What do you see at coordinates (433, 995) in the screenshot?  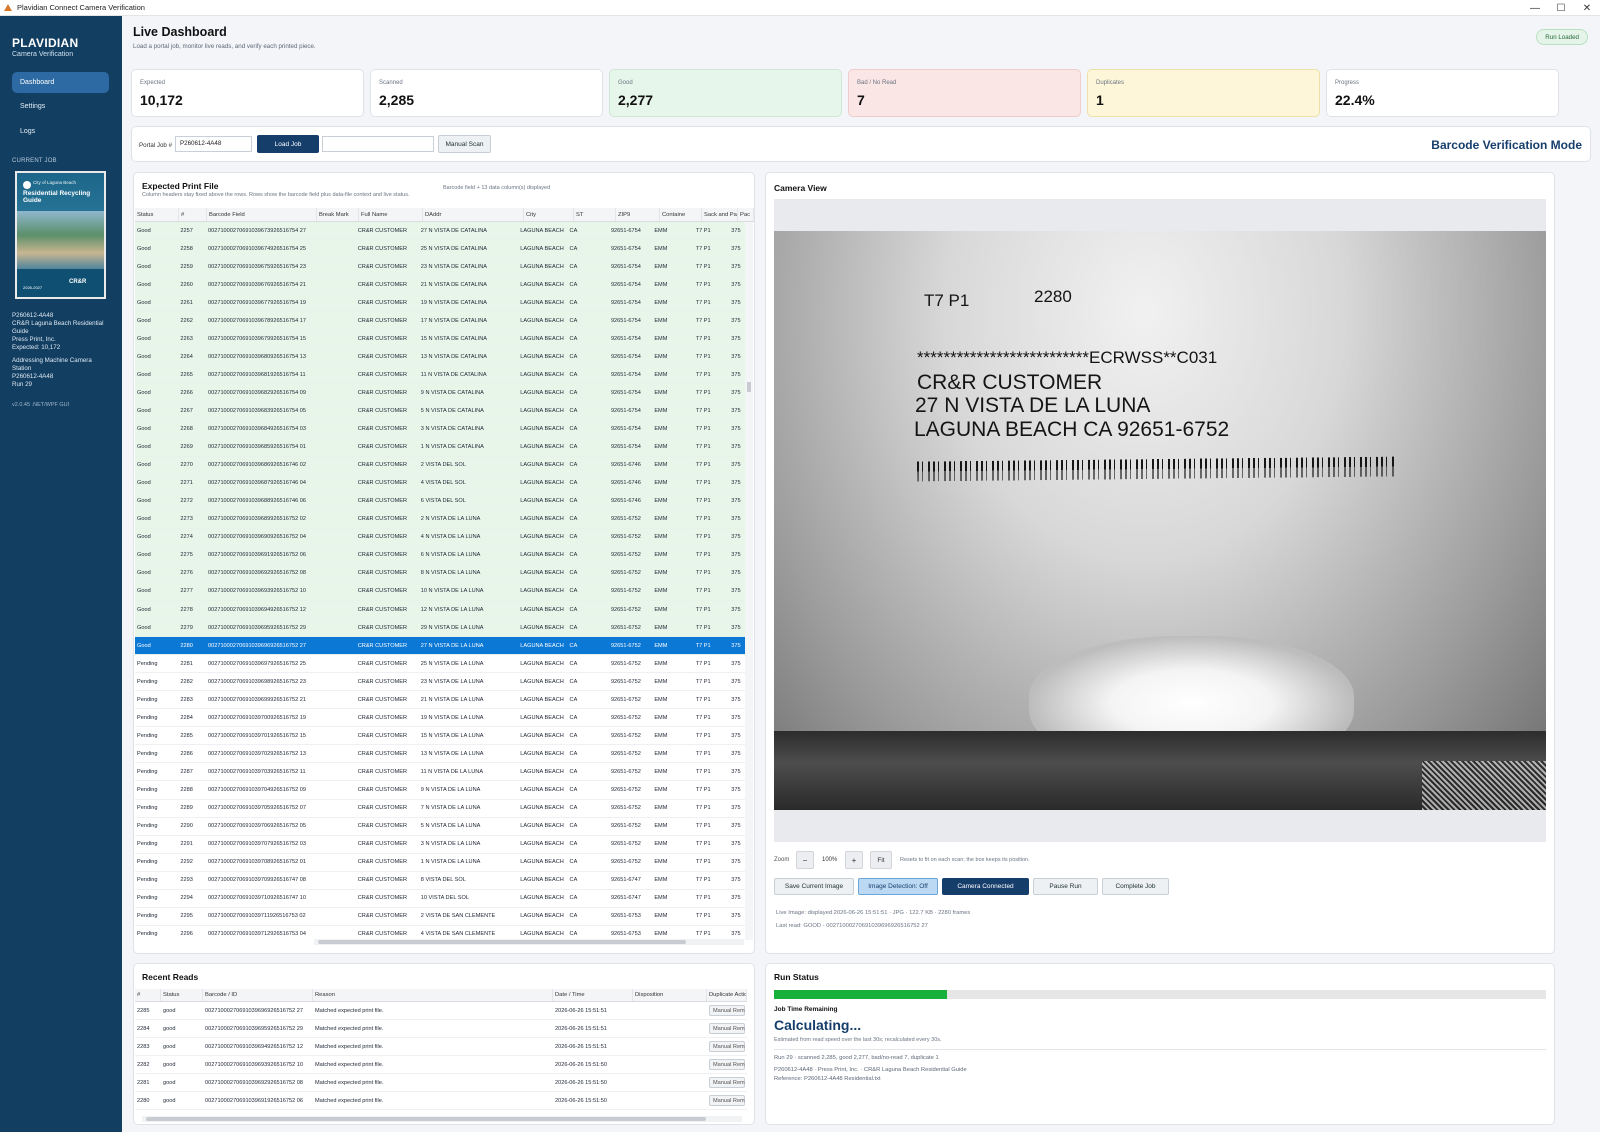 I see `column-header: Reason` at bounding box center [433, 995].